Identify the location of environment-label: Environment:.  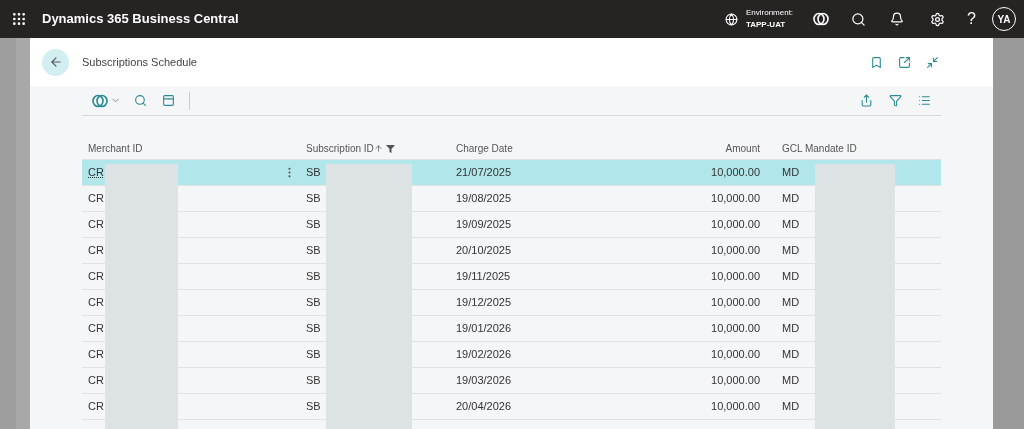
(769, 13).